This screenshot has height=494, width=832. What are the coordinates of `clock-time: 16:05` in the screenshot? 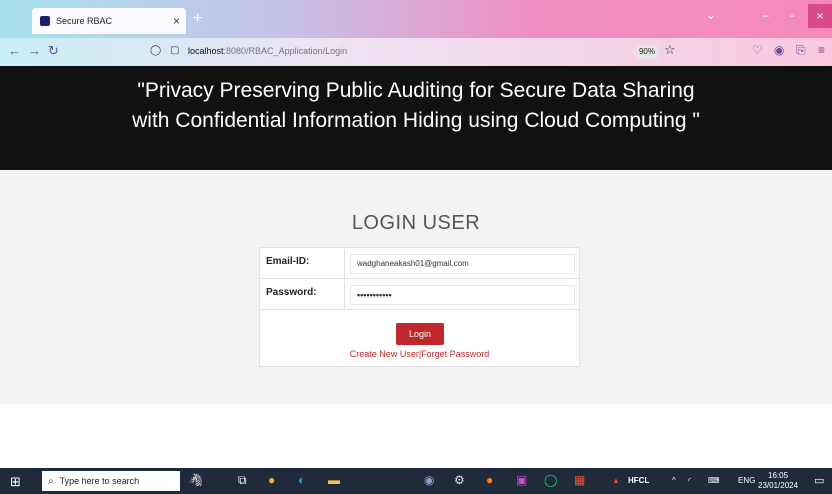 It's located at (778, 475).